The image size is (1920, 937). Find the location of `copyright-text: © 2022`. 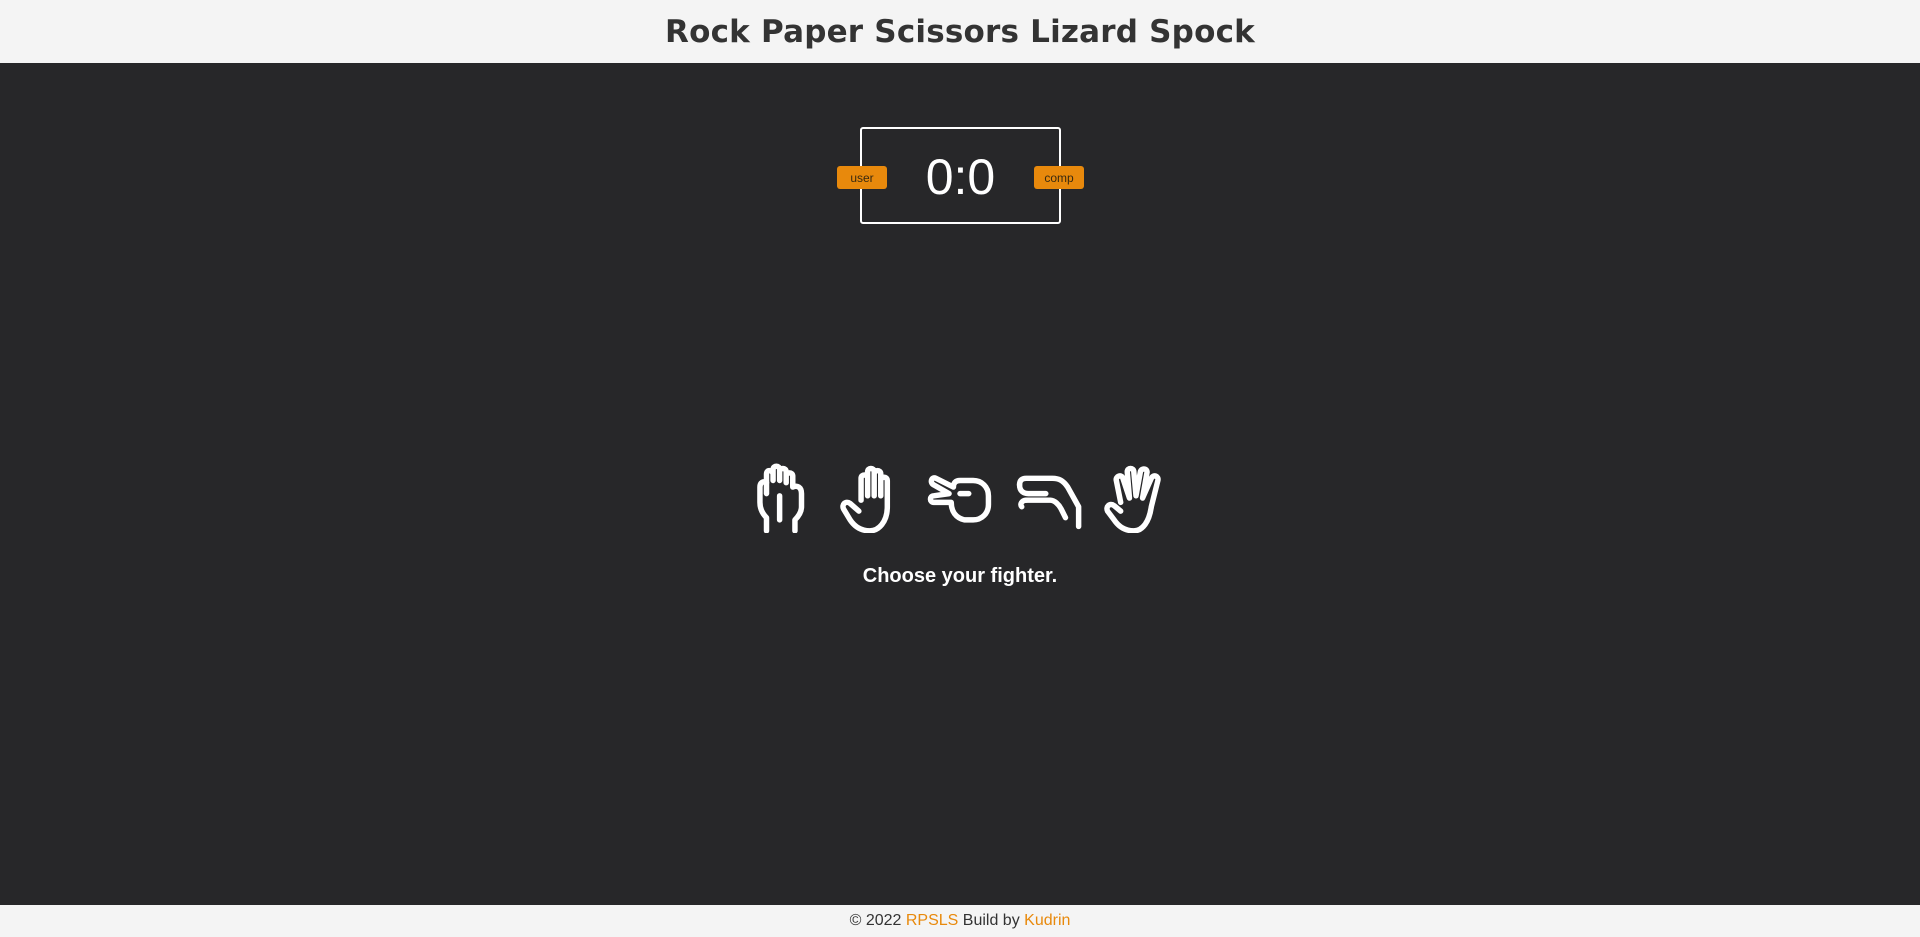

copyright-text: © 2022 is located at coordinates (875, 920).